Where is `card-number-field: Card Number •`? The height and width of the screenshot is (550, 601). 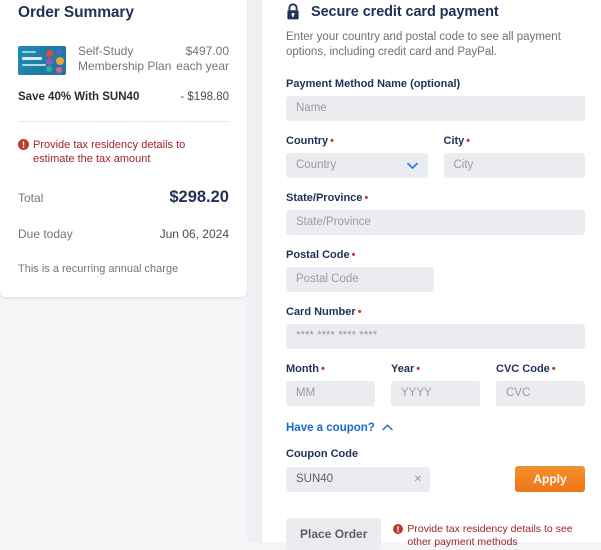
card-number-field: Card Number • is located at coordinates (435, 327).